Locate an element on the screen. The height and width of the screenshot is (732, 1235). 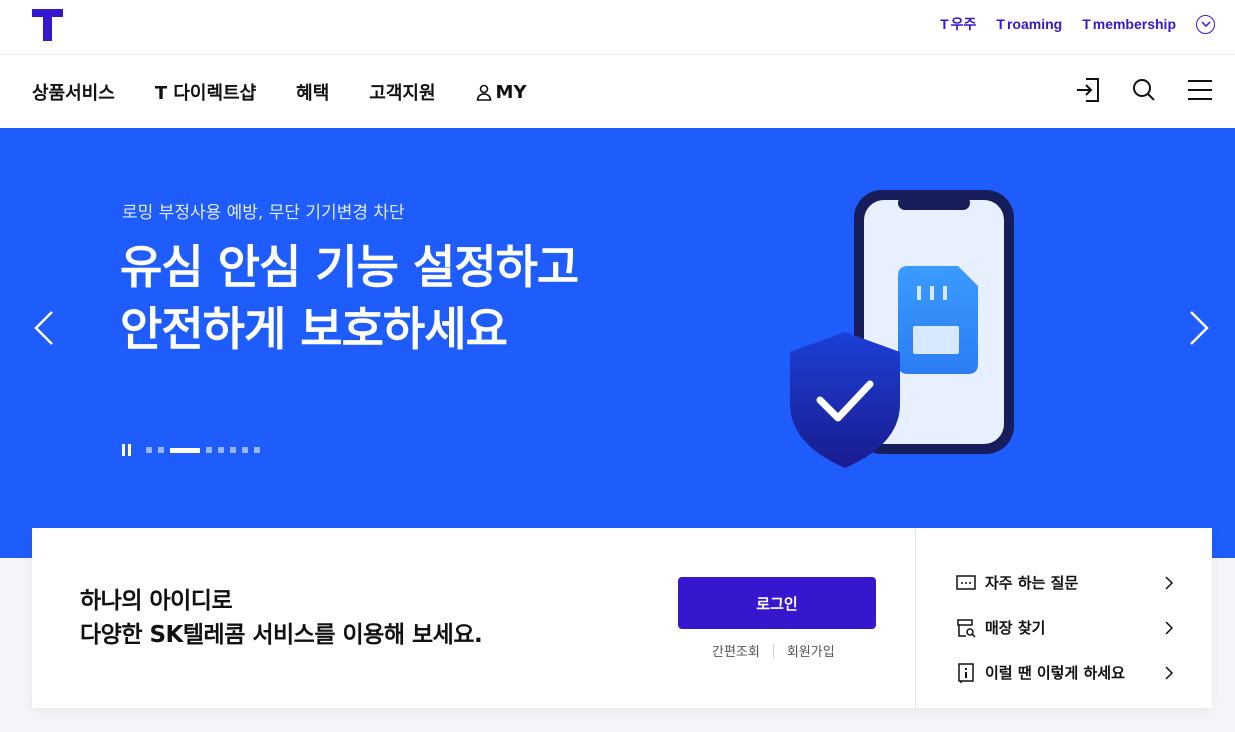
login-message-line1: 하나의 아이디로 is located at coordinates (156, 601).